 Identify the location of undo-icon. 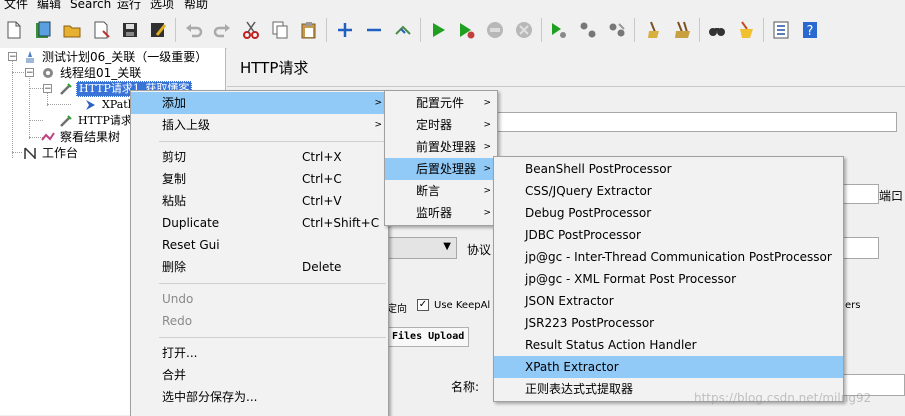
(194, 30).